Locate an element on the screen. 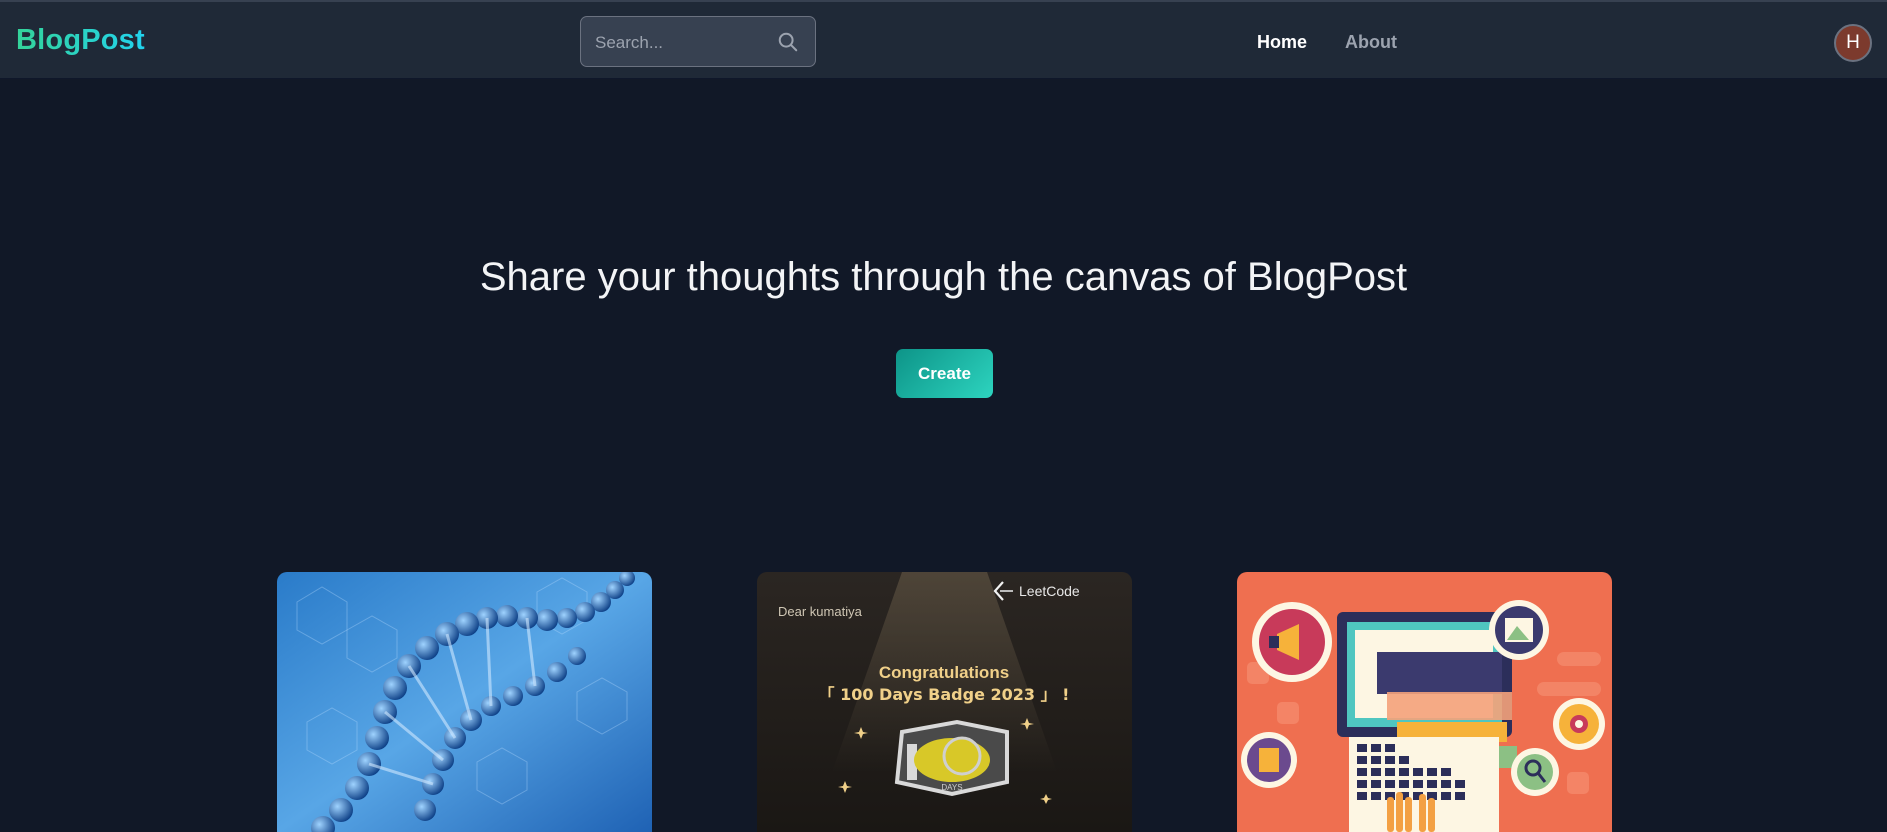  nav-about-link: About is located at coordinates (1371, 42).